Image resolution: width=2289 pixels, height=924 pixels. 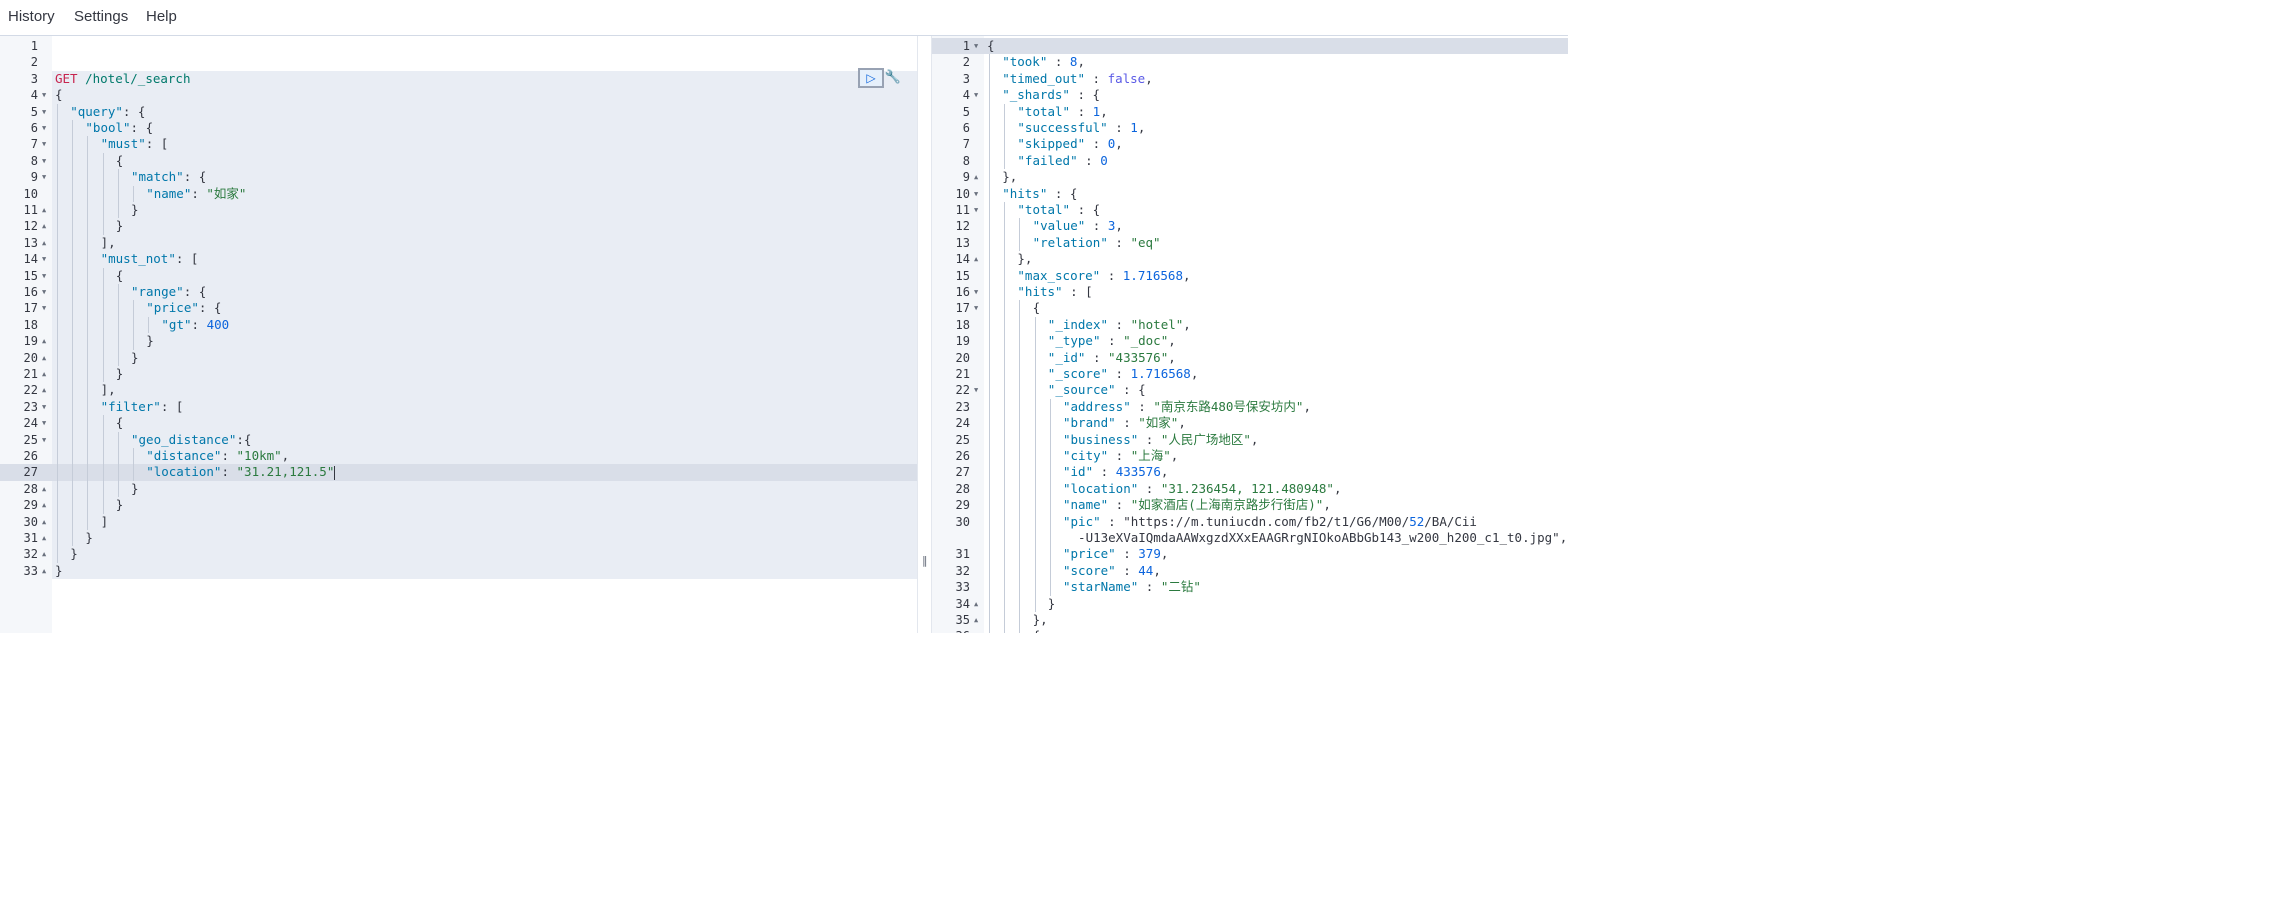 What do you see at coordinates (196, 193) in the screenshot?
I see `code-text: "name": "如家"` at bounding box center [196, 193].